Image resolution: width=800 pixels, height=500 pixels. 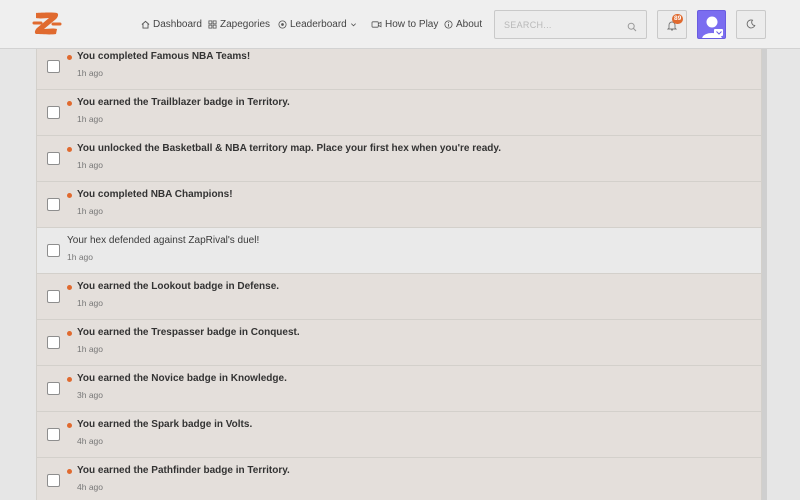 I want to click on info-icon, so click(x=448, y=24).